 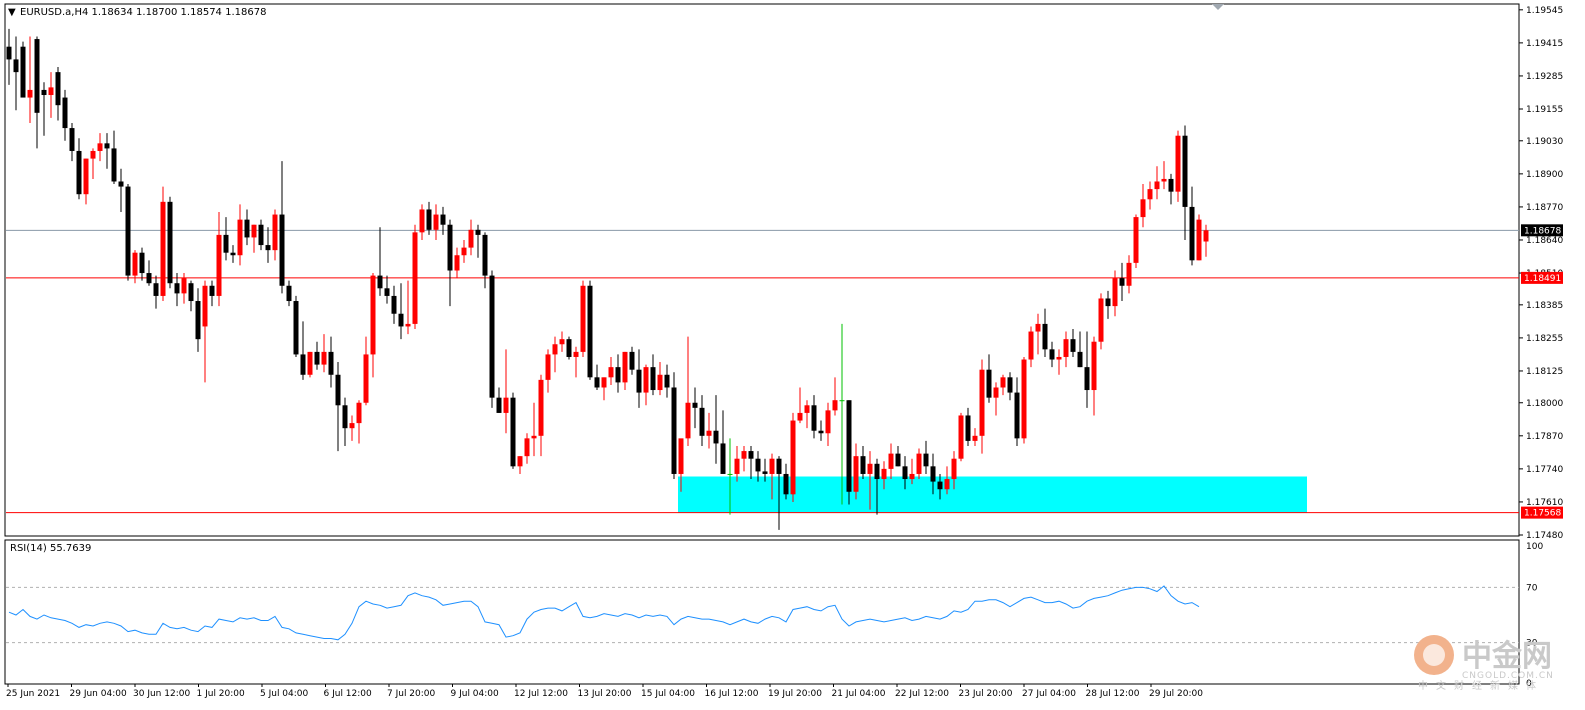 I want to click on time-tick-label: 15 Jul 04:00, so click(x=668, y=694).